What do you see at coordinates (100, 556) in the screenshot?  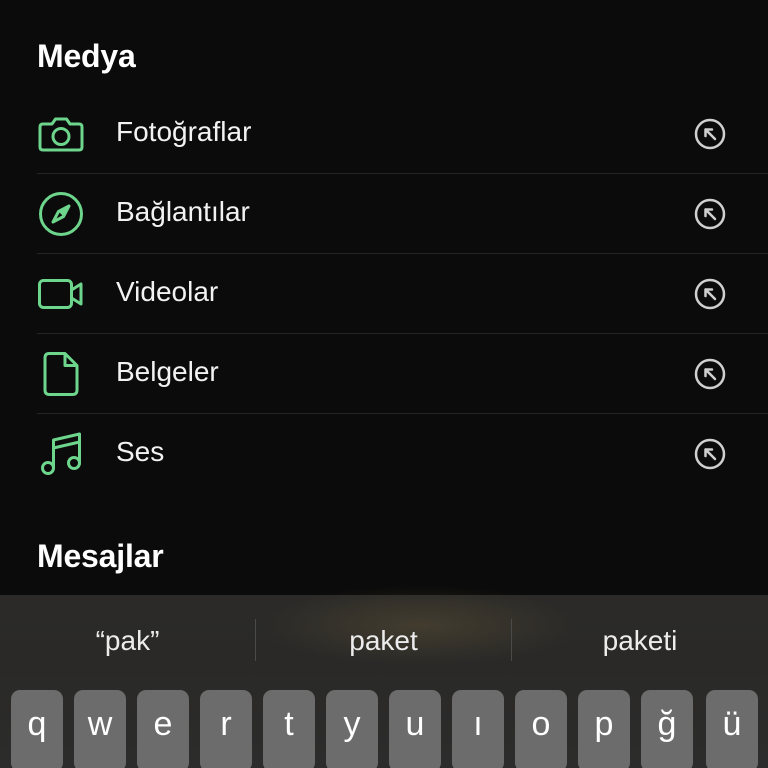 I see `section-title-messages: Mesajlar` at bounding box center [100, 556].